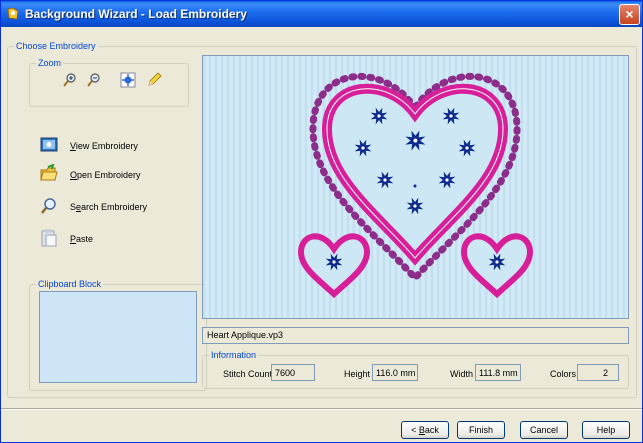 This screenshot has width=643, height=443. What do you see at coordinates (598, 372) in the screenshot?
I see `colors-value: 2` at bounding box center [598, 372].